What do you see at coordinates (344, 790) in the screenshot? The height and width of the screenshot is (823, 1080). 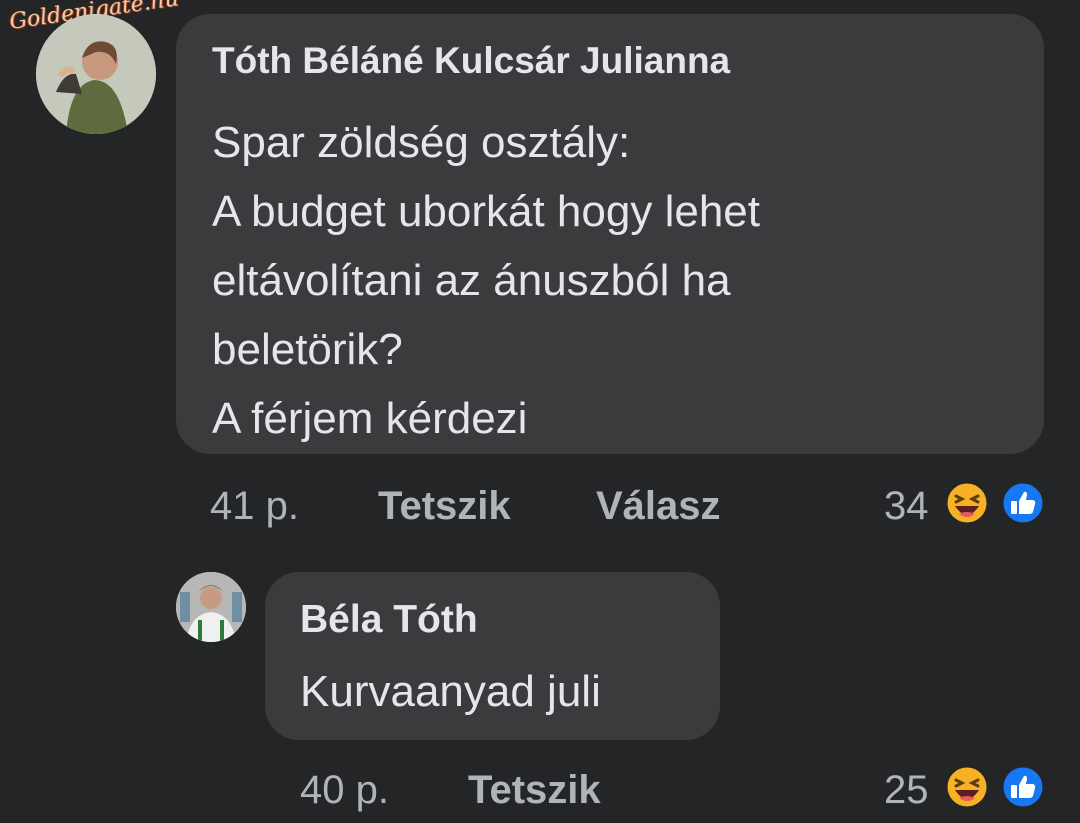 I see `reply-timestamp: 40 p.` at bounding box center [344, 790].